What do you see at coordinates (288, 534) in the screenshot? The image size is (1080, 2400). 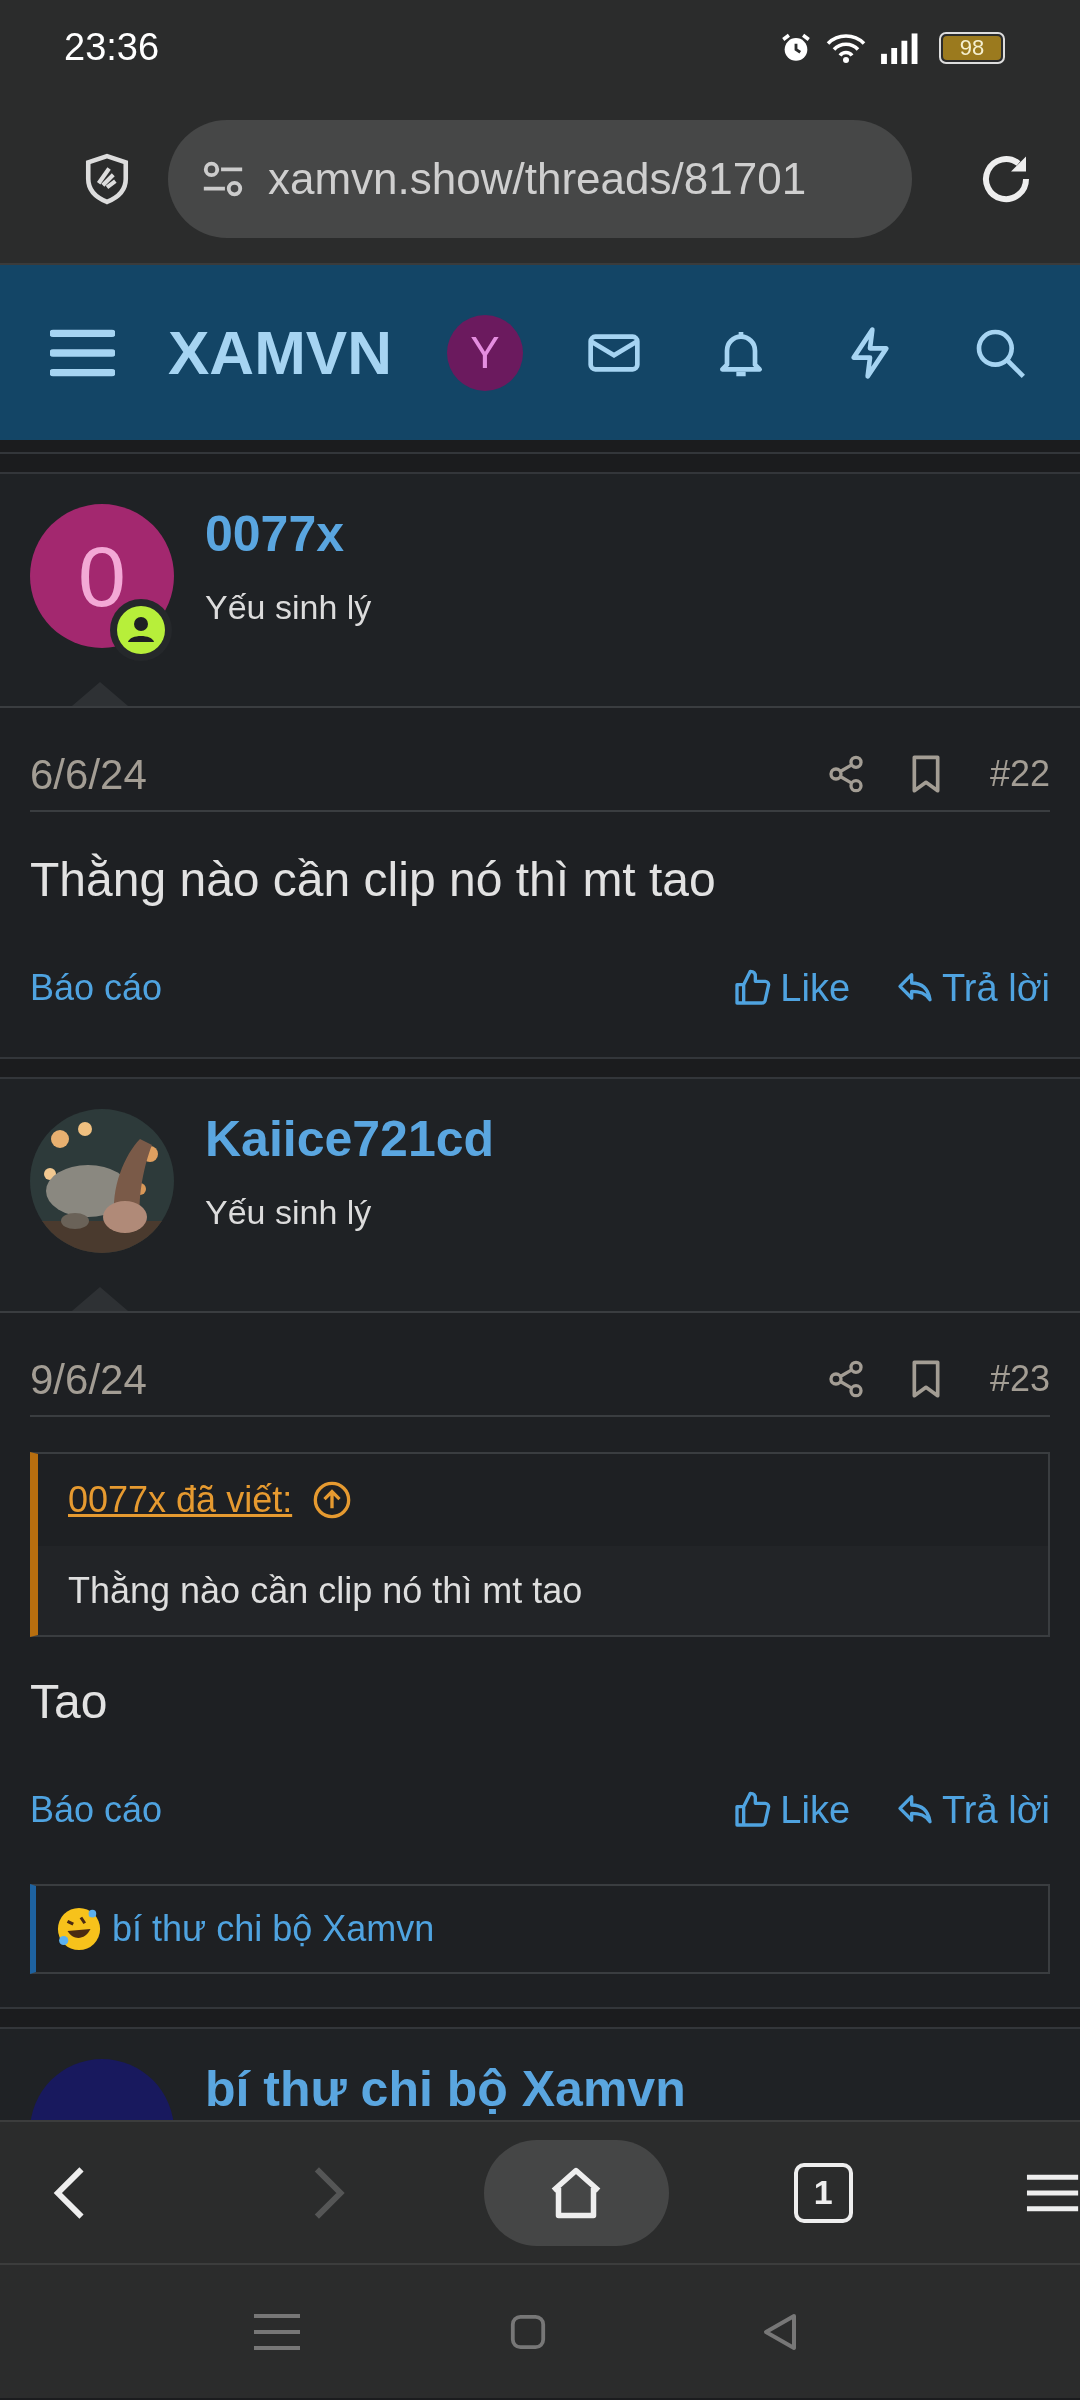 I see `username-link: 0077x` at bounding box center [288, 534].